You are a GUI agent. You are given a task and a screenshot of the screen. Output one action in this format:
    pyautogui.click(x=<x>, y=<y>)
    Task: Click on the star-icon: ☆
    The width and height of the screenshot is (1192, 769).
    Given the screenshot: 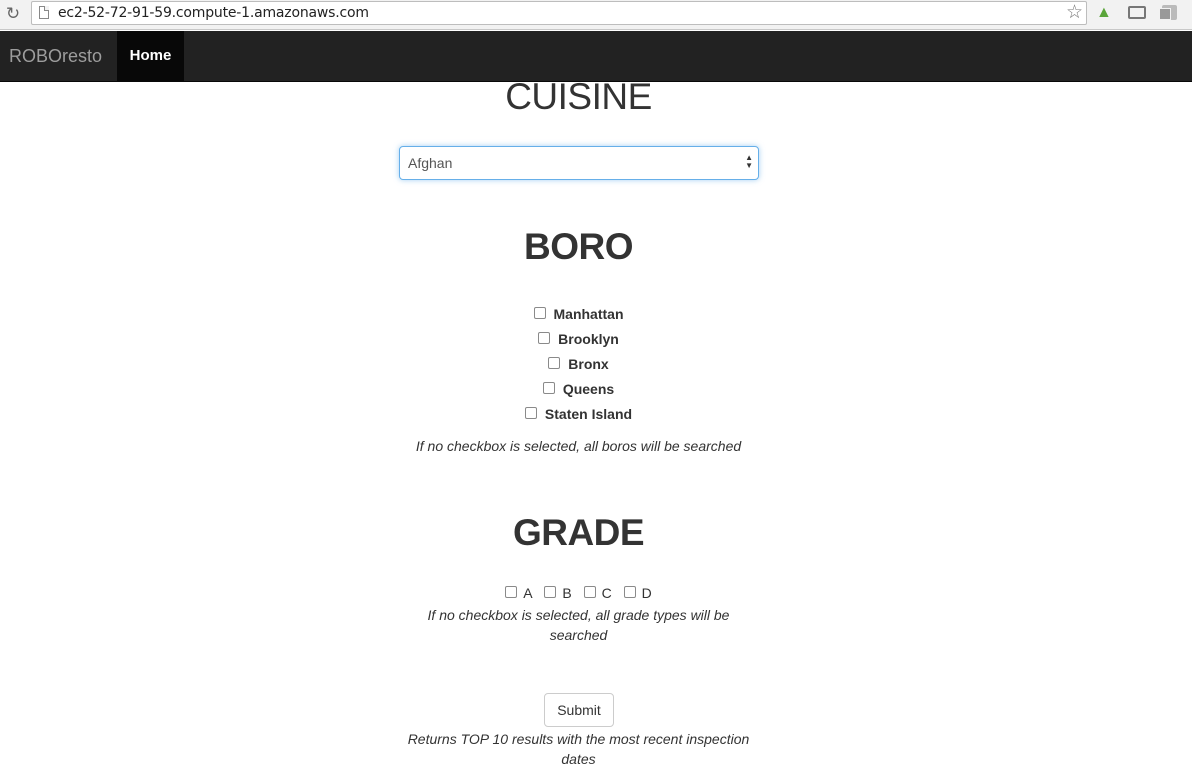 What is the action you would take?
    pyautogui.click(x=1074, y=13)
    